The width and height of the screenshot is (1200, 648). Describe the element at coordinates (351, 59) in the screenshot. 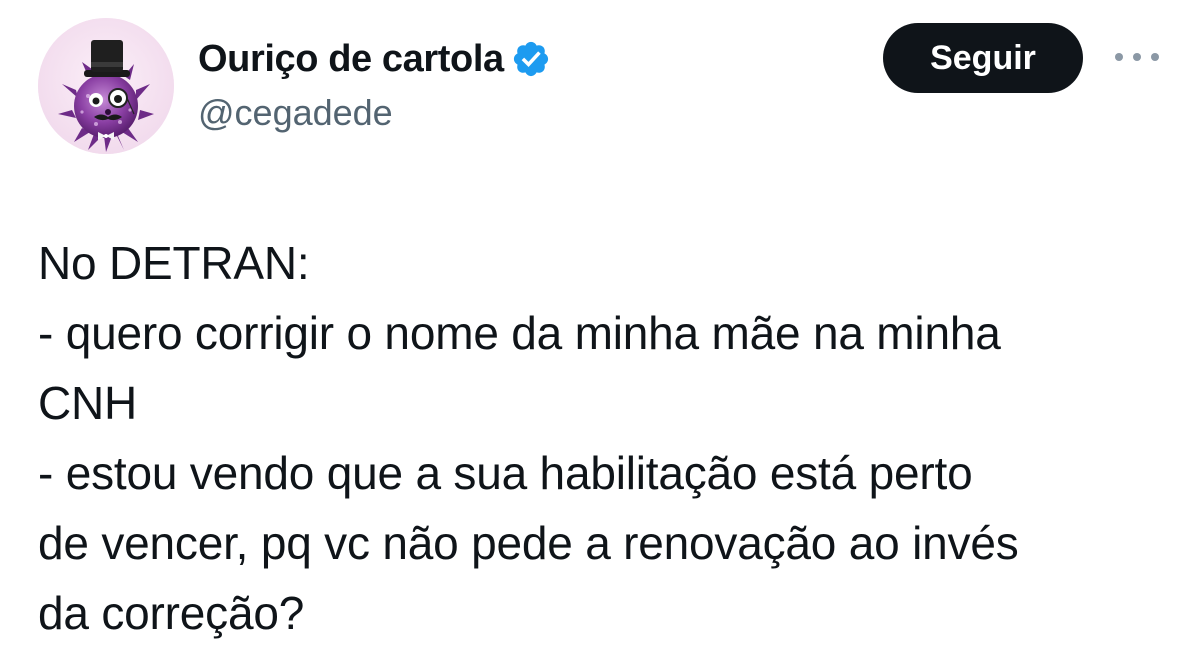

I see `author-display-name: Ouriço de cartola` at that location.